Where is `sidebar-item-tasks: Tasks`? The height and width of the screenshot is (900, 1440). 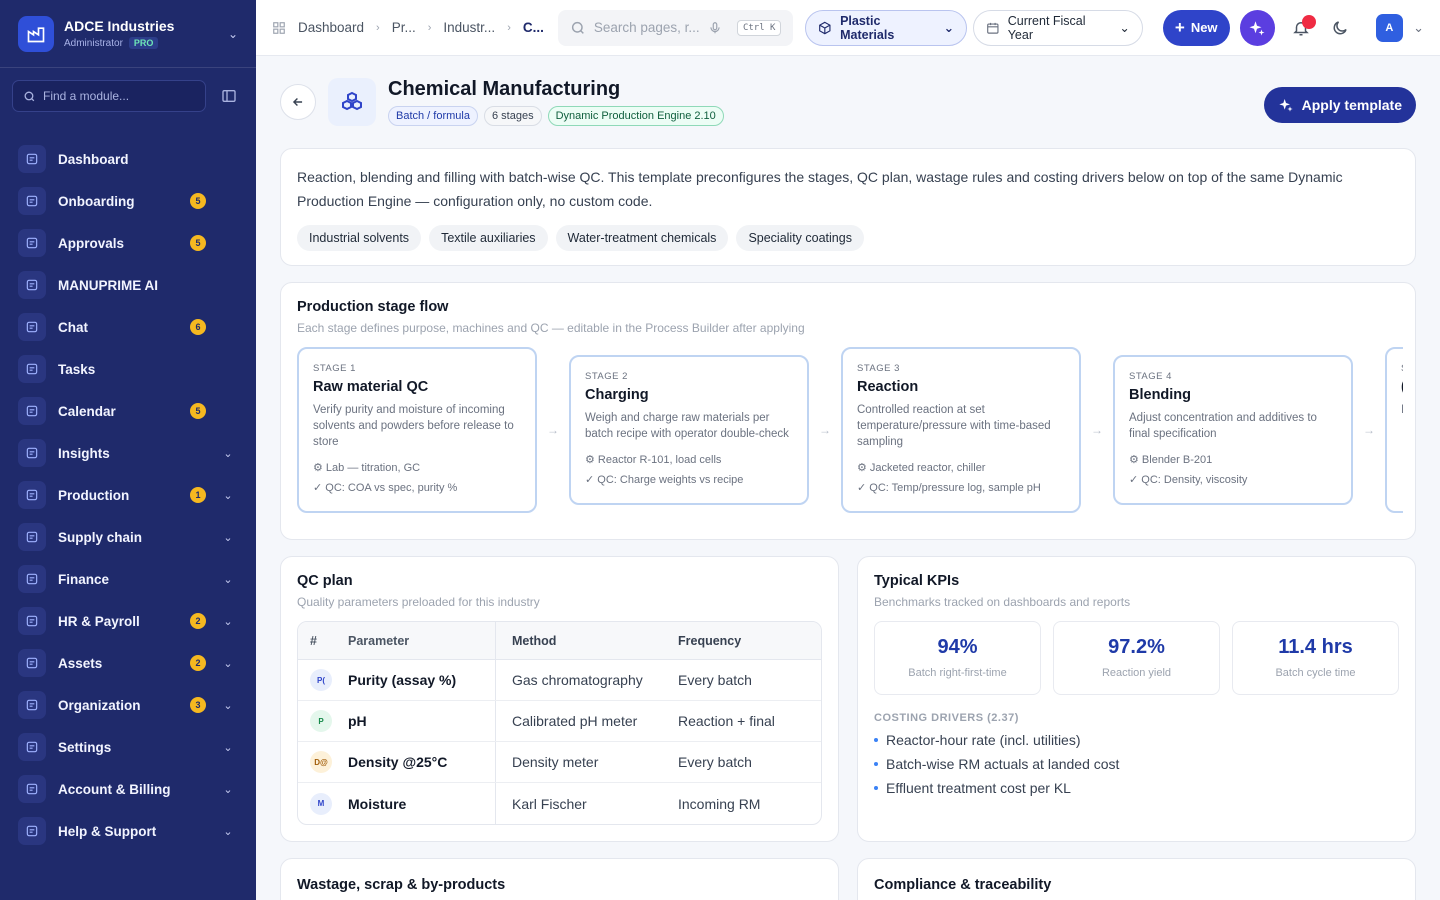 sidebar-item-tasks: Tasks is located at coordinates (128, 369).